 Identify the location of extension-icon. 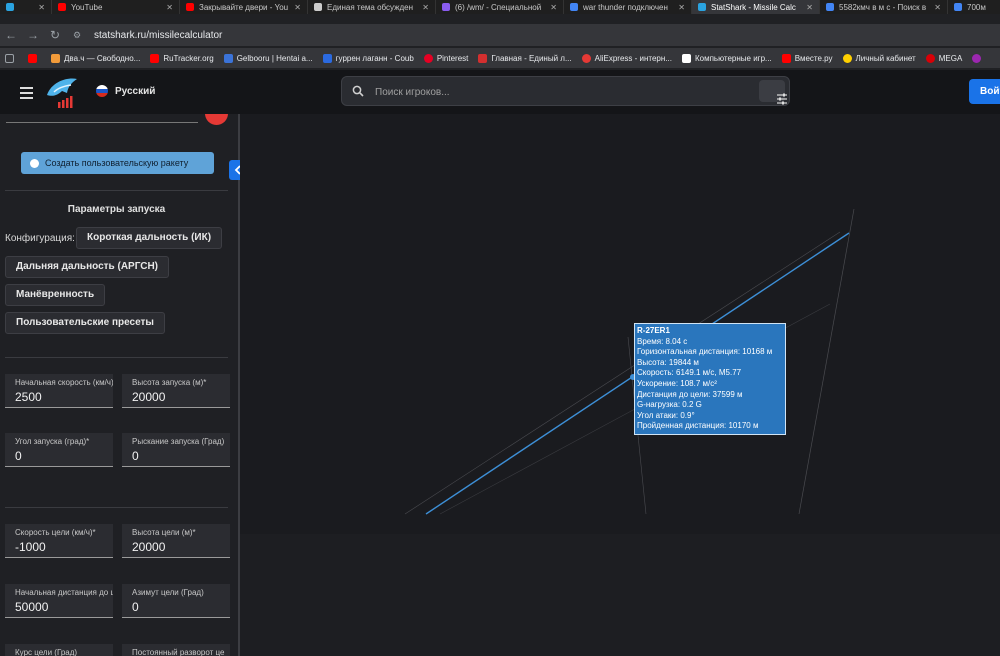
(977, 58).